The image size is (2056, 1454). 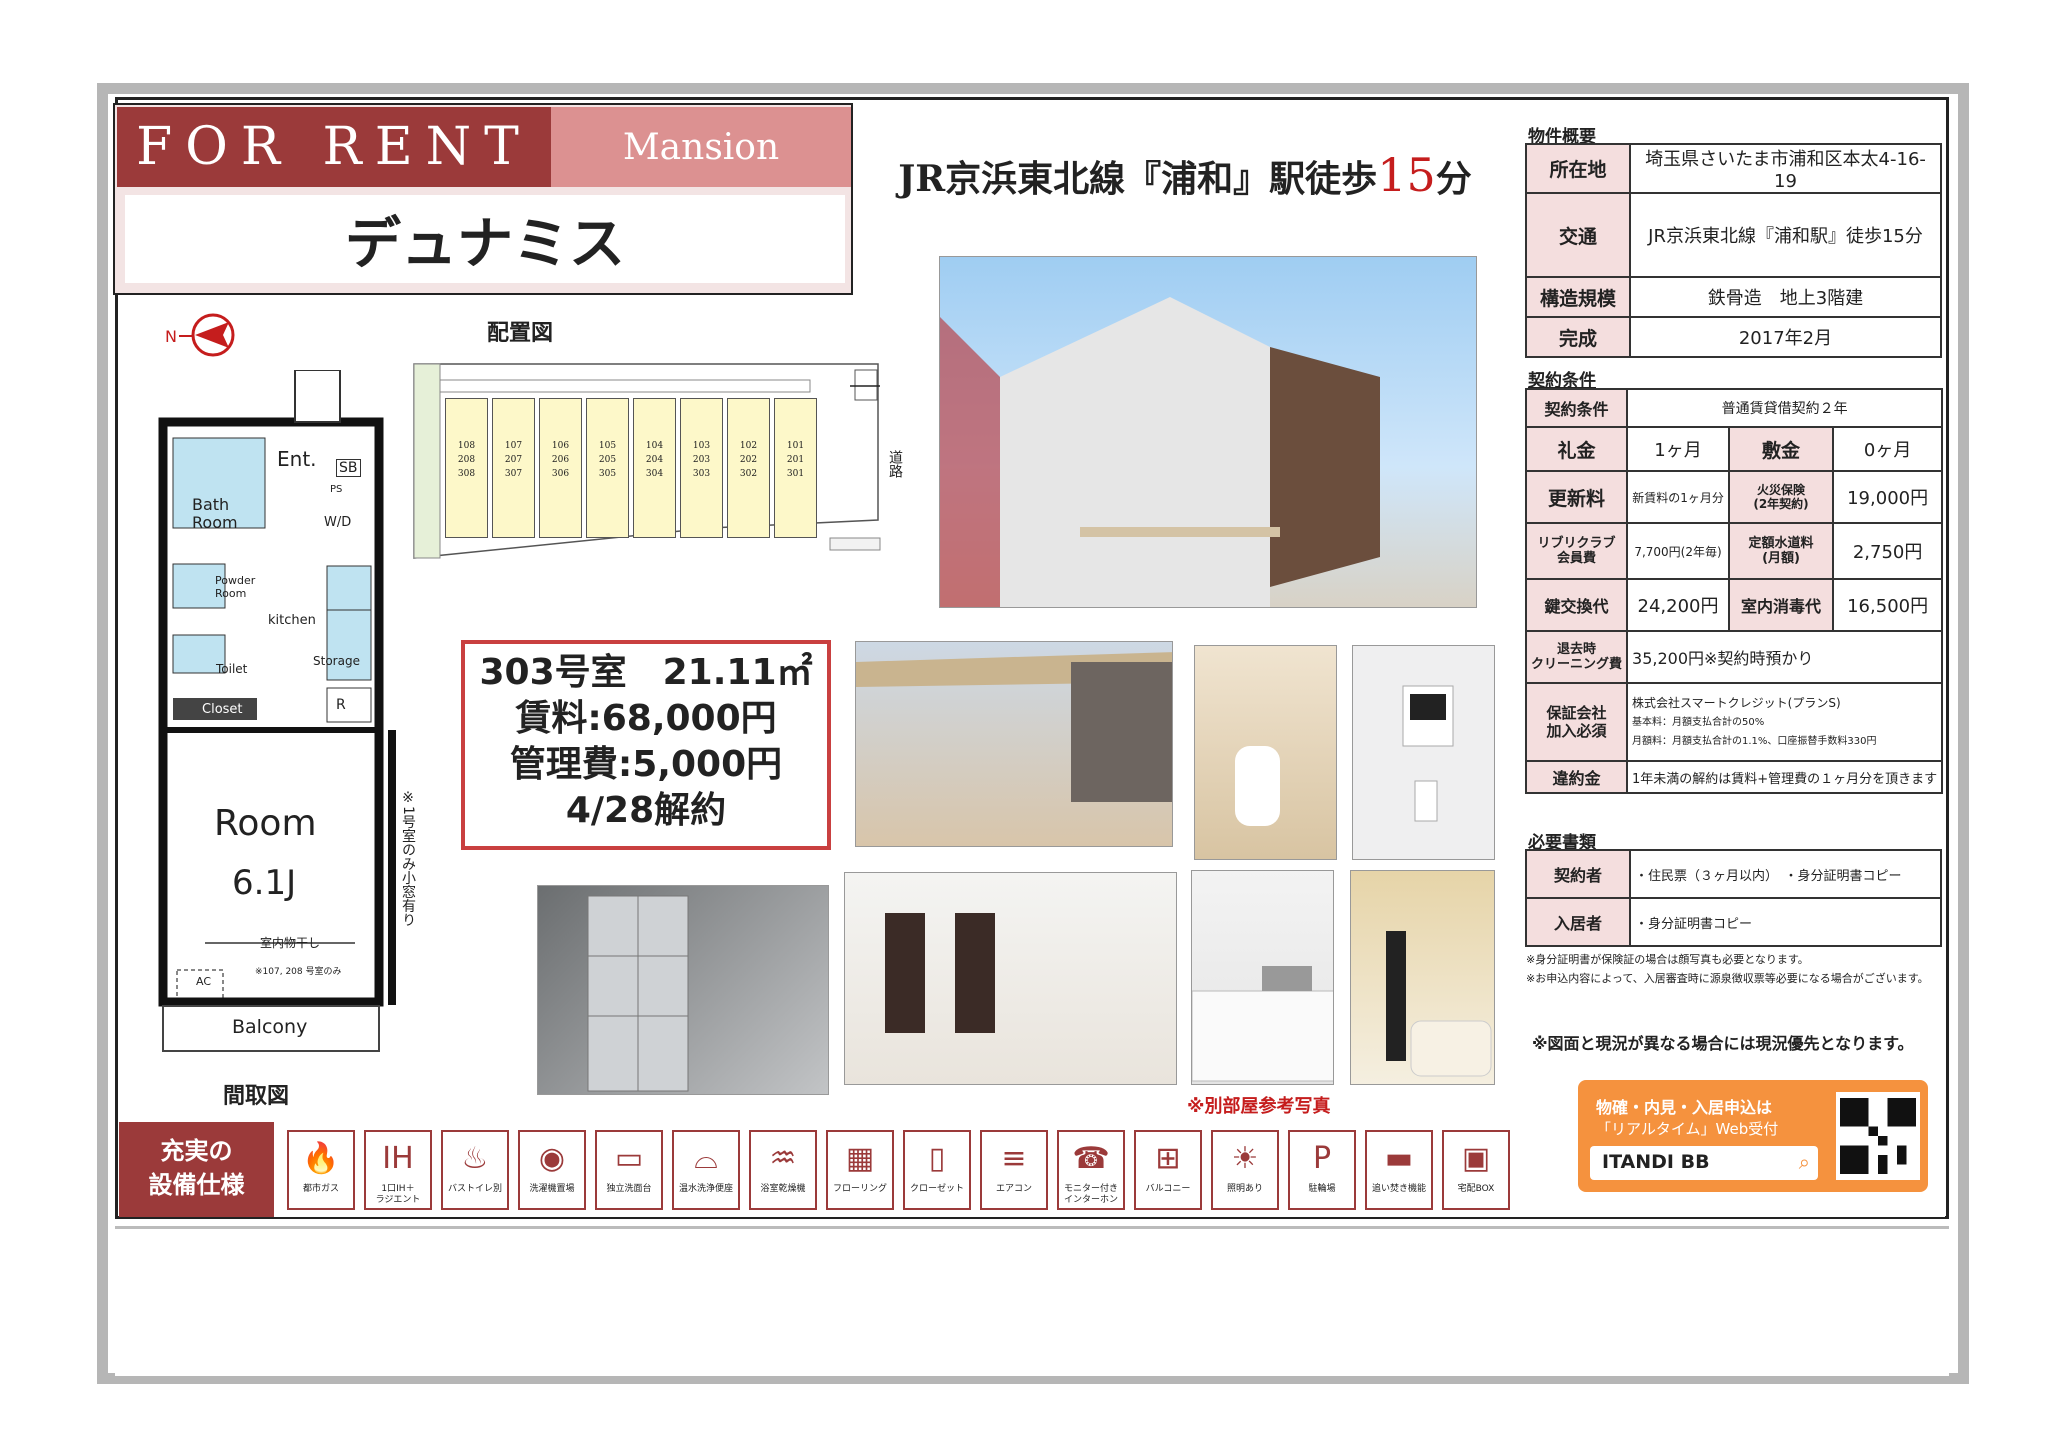 I want to click on balcony-icon: ⊞ バルコニー, so click(x=1168, y=1170).